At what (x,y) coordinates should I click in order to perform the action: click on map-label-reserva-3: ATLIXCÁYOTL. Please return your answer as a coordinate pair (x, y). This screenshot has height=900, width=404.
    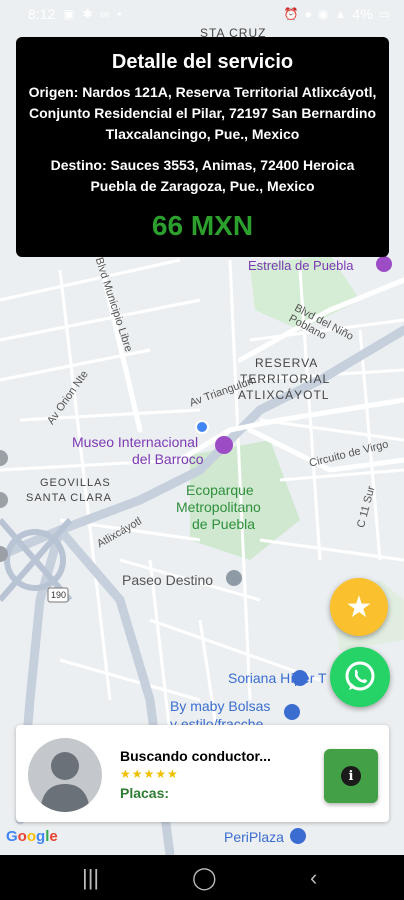
    Looking at the image, I should click on (284, 395).